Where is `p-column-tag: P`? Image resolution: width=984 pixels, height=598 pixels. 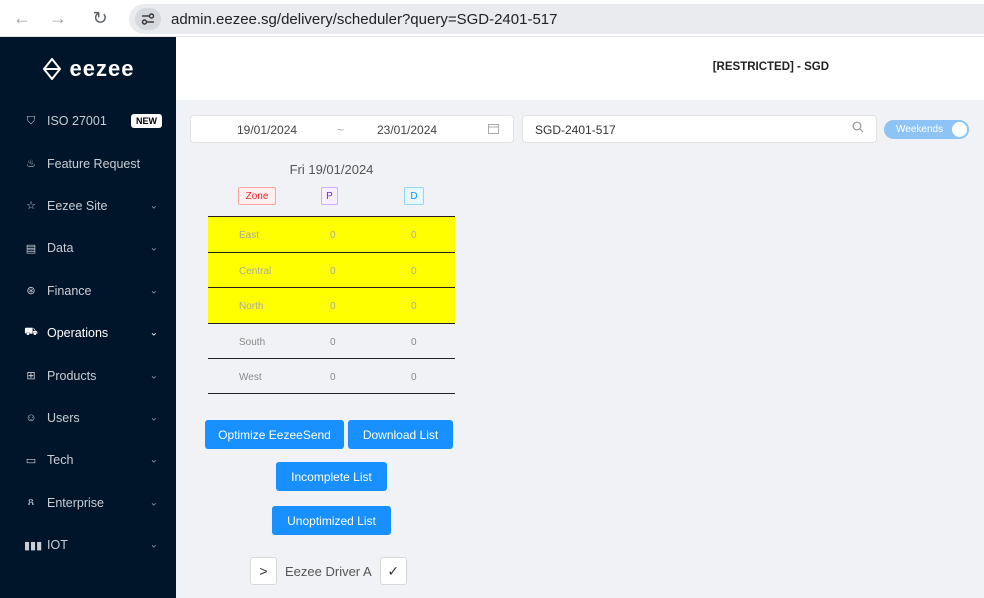
p-column-tag: P is located at coordinates (329, 196).